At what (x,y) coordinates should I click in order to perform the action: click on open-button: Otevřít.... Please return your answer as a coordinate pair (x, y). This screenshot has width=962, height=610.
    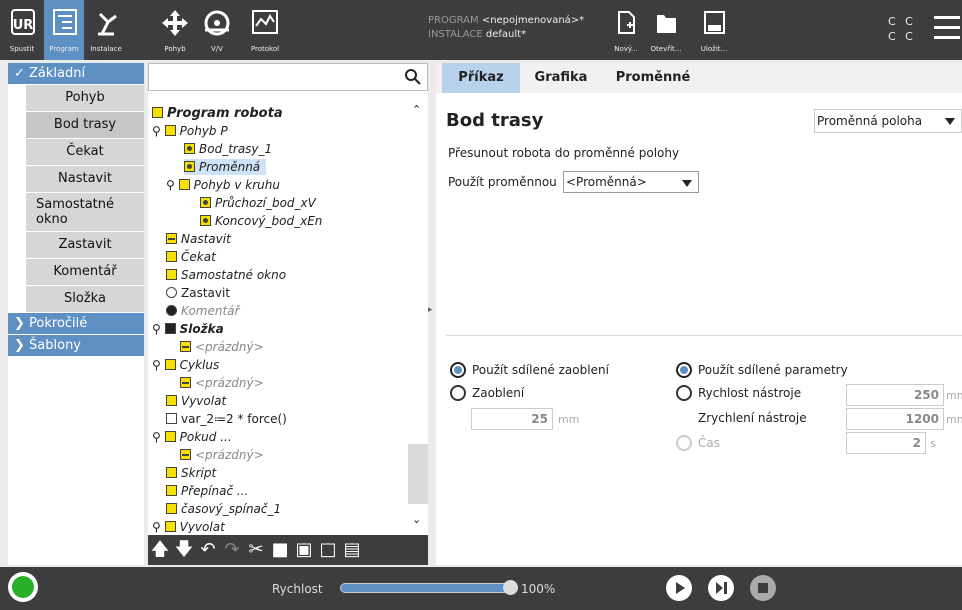
    Looking at the image, I should click on (666, 30).